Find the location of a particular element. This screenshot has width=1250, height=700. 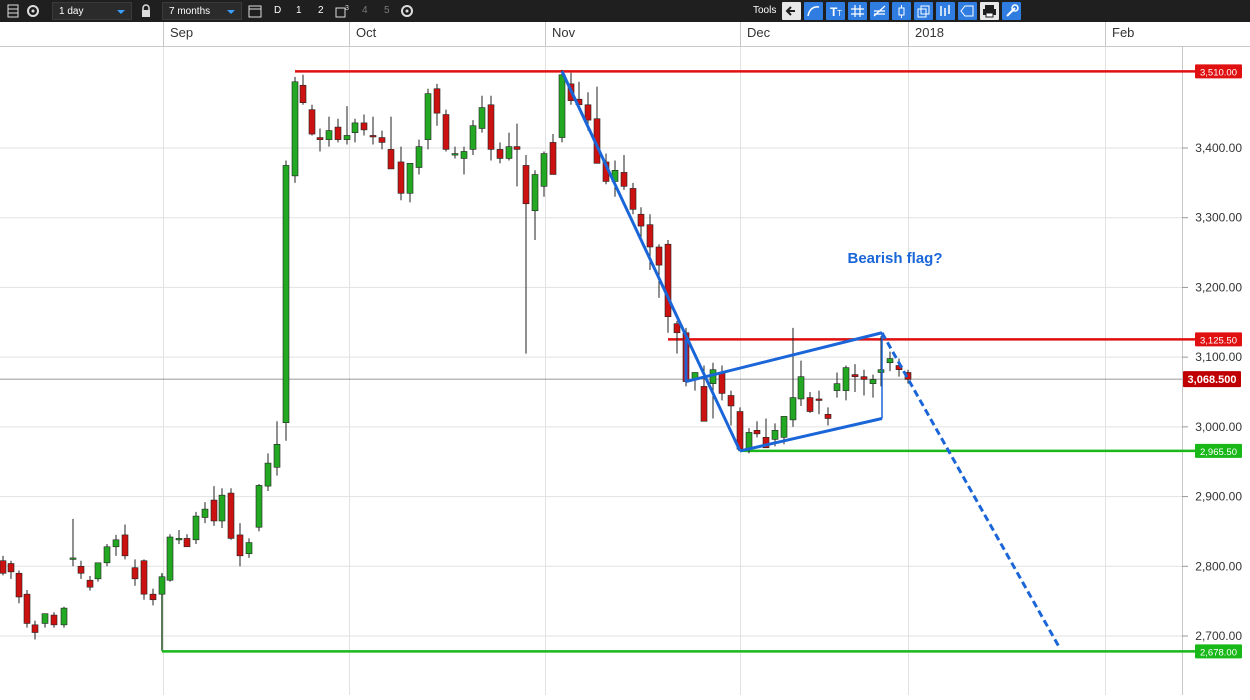

interval-select: 1 day is located at coordinates (92, 11).